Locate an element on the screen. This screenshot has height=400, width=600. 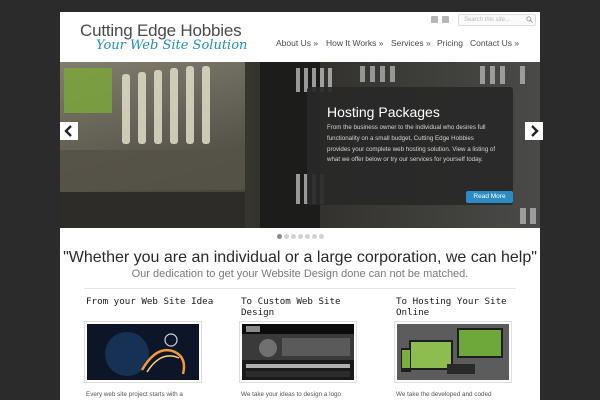
section-divider is located at coordinates (300, 288).